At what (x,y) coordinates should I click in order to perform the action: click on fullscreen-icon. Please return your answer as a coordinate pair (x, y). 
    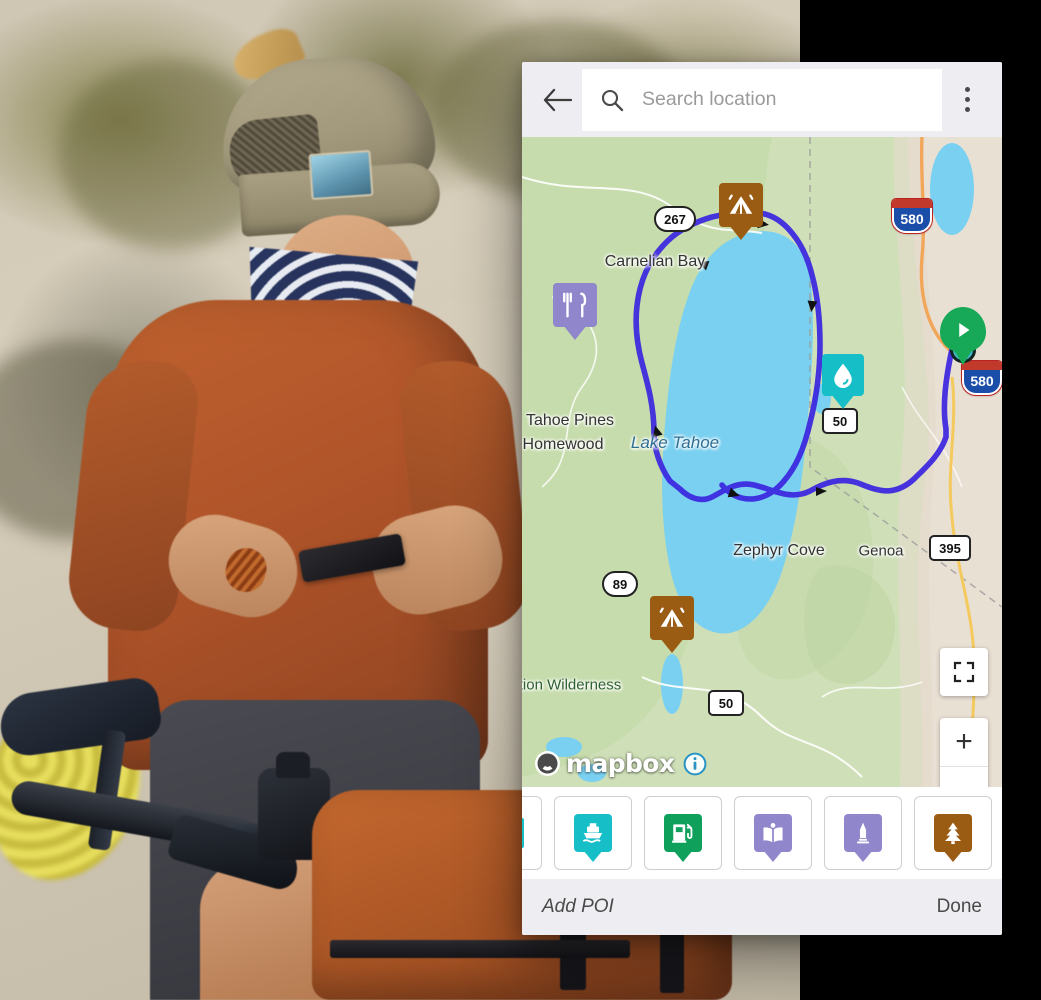
    Looking at the image, I should click on (964, 672).